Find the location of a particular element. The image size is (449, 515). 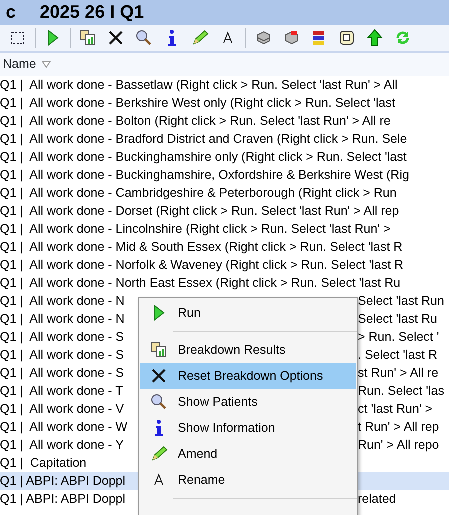

row-text: Q1 | All work done - North East Essex (Right click > Run. Select 'last Ru is located at coordinates (200, 283).